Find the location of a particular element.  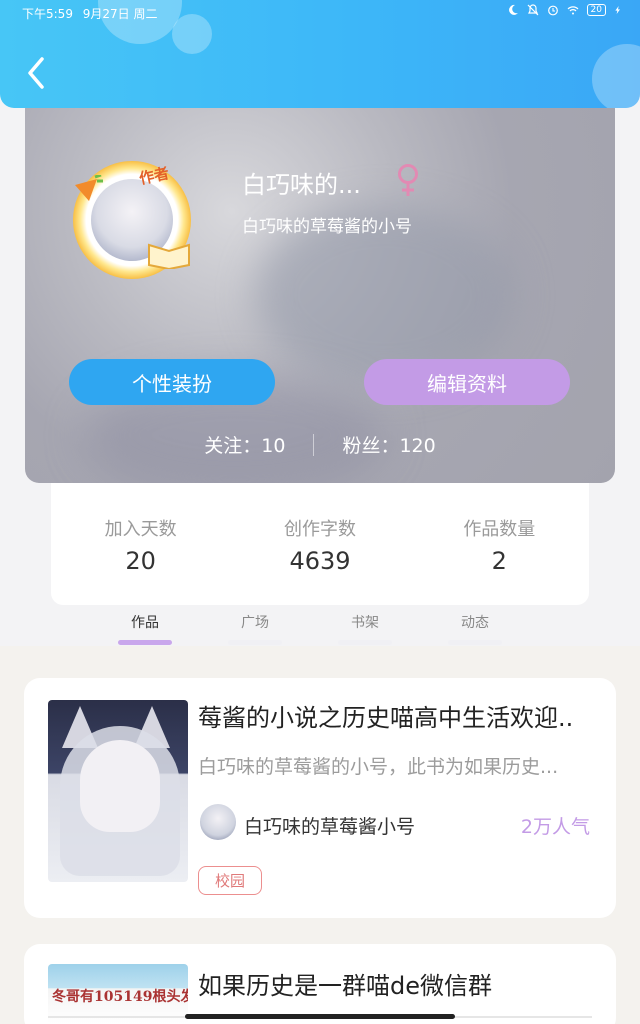

book-title: 莓酱的小说之历史喵高中生活欢迎.. is located at coordinates (386, 718).